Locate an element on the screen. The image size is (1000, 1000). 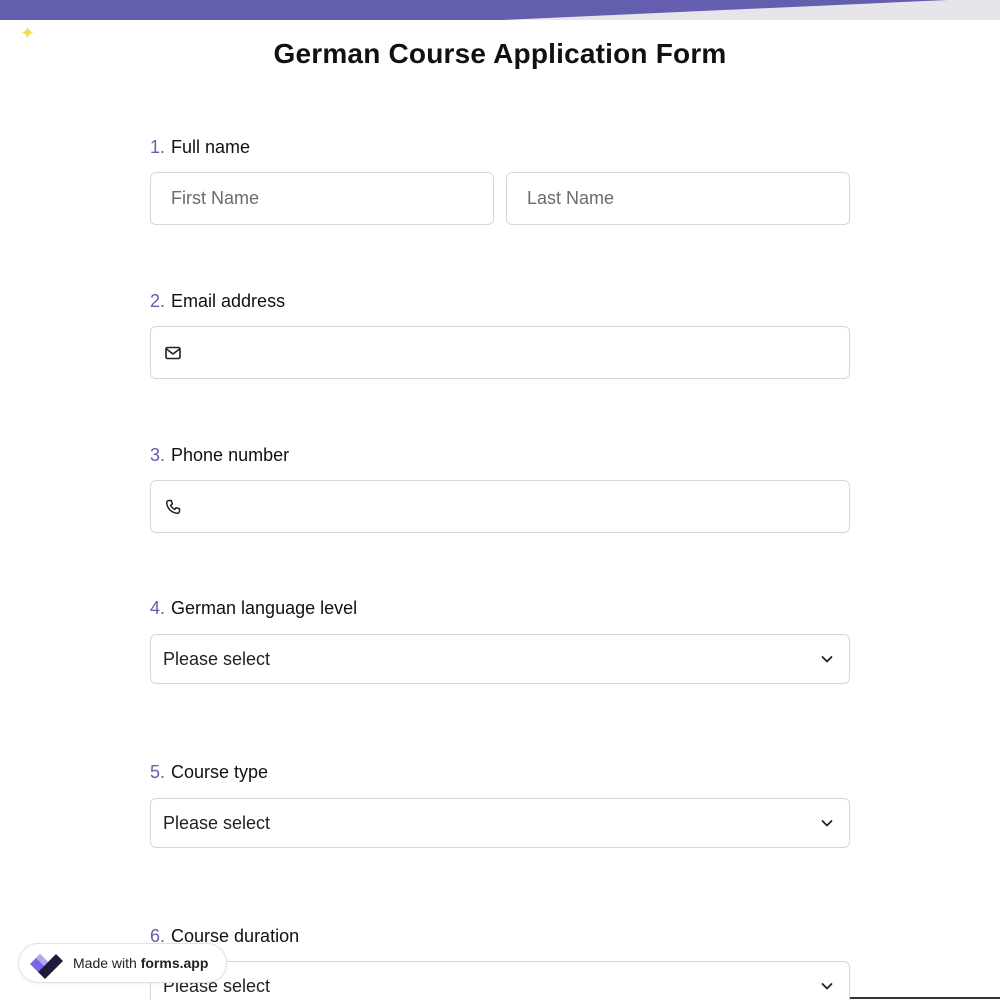
forms-app-logo-icon is located at coordinates (46, 966).